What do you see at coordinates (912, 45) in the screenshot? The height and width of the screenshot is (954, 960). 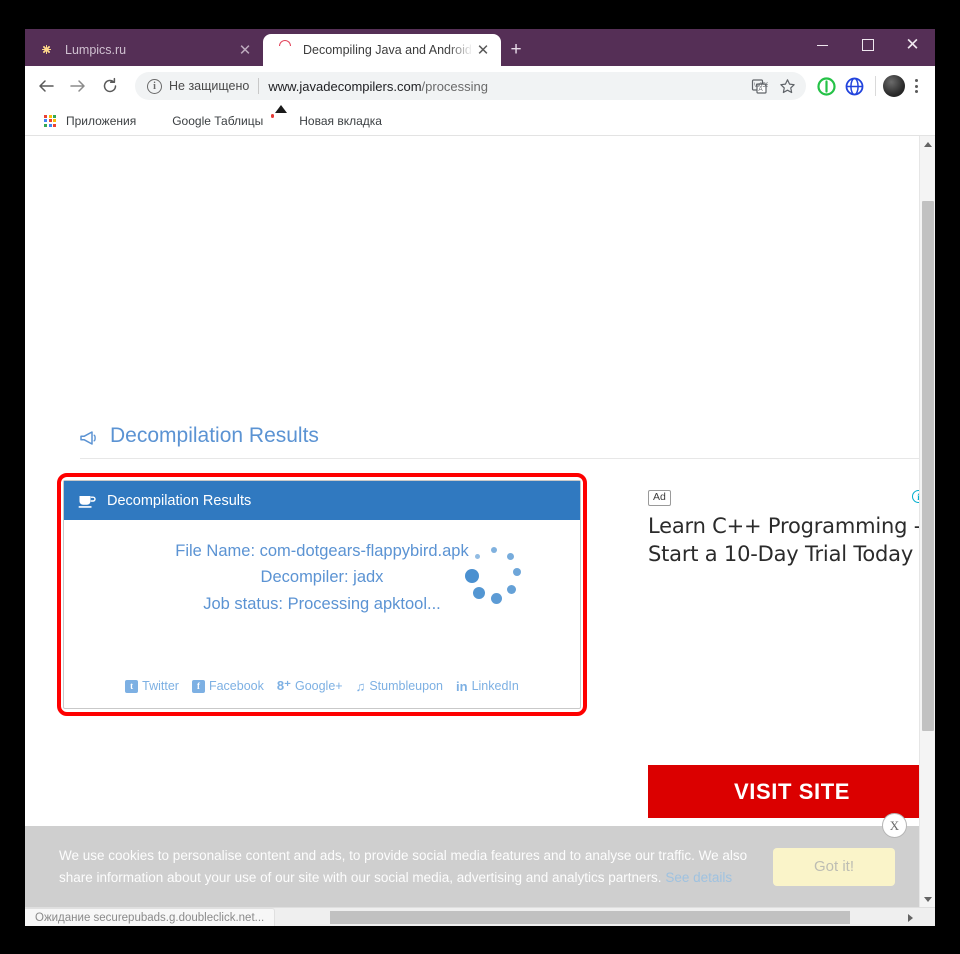 I see `close-window-button: ✕` at bounding box center [912, 45].